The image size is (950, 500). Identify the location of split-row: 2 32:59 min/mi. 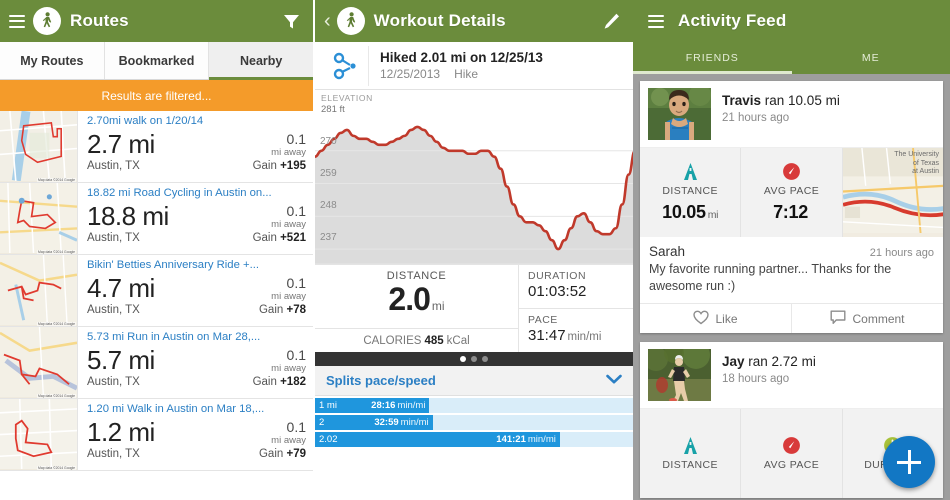
(474, 422).